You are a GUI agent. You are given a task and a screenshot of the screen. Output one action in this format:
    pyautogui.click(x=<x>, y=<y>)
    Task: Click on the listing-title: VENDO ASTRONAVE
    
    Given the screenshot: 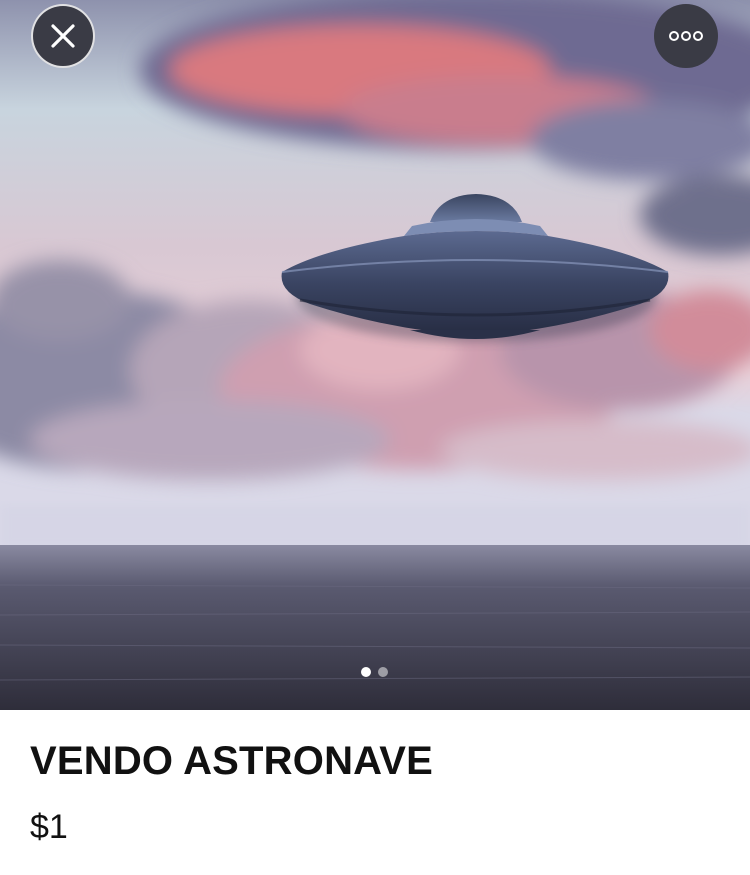 What is the action you would take?
    pyautogui.click(x=232, y=761)
    